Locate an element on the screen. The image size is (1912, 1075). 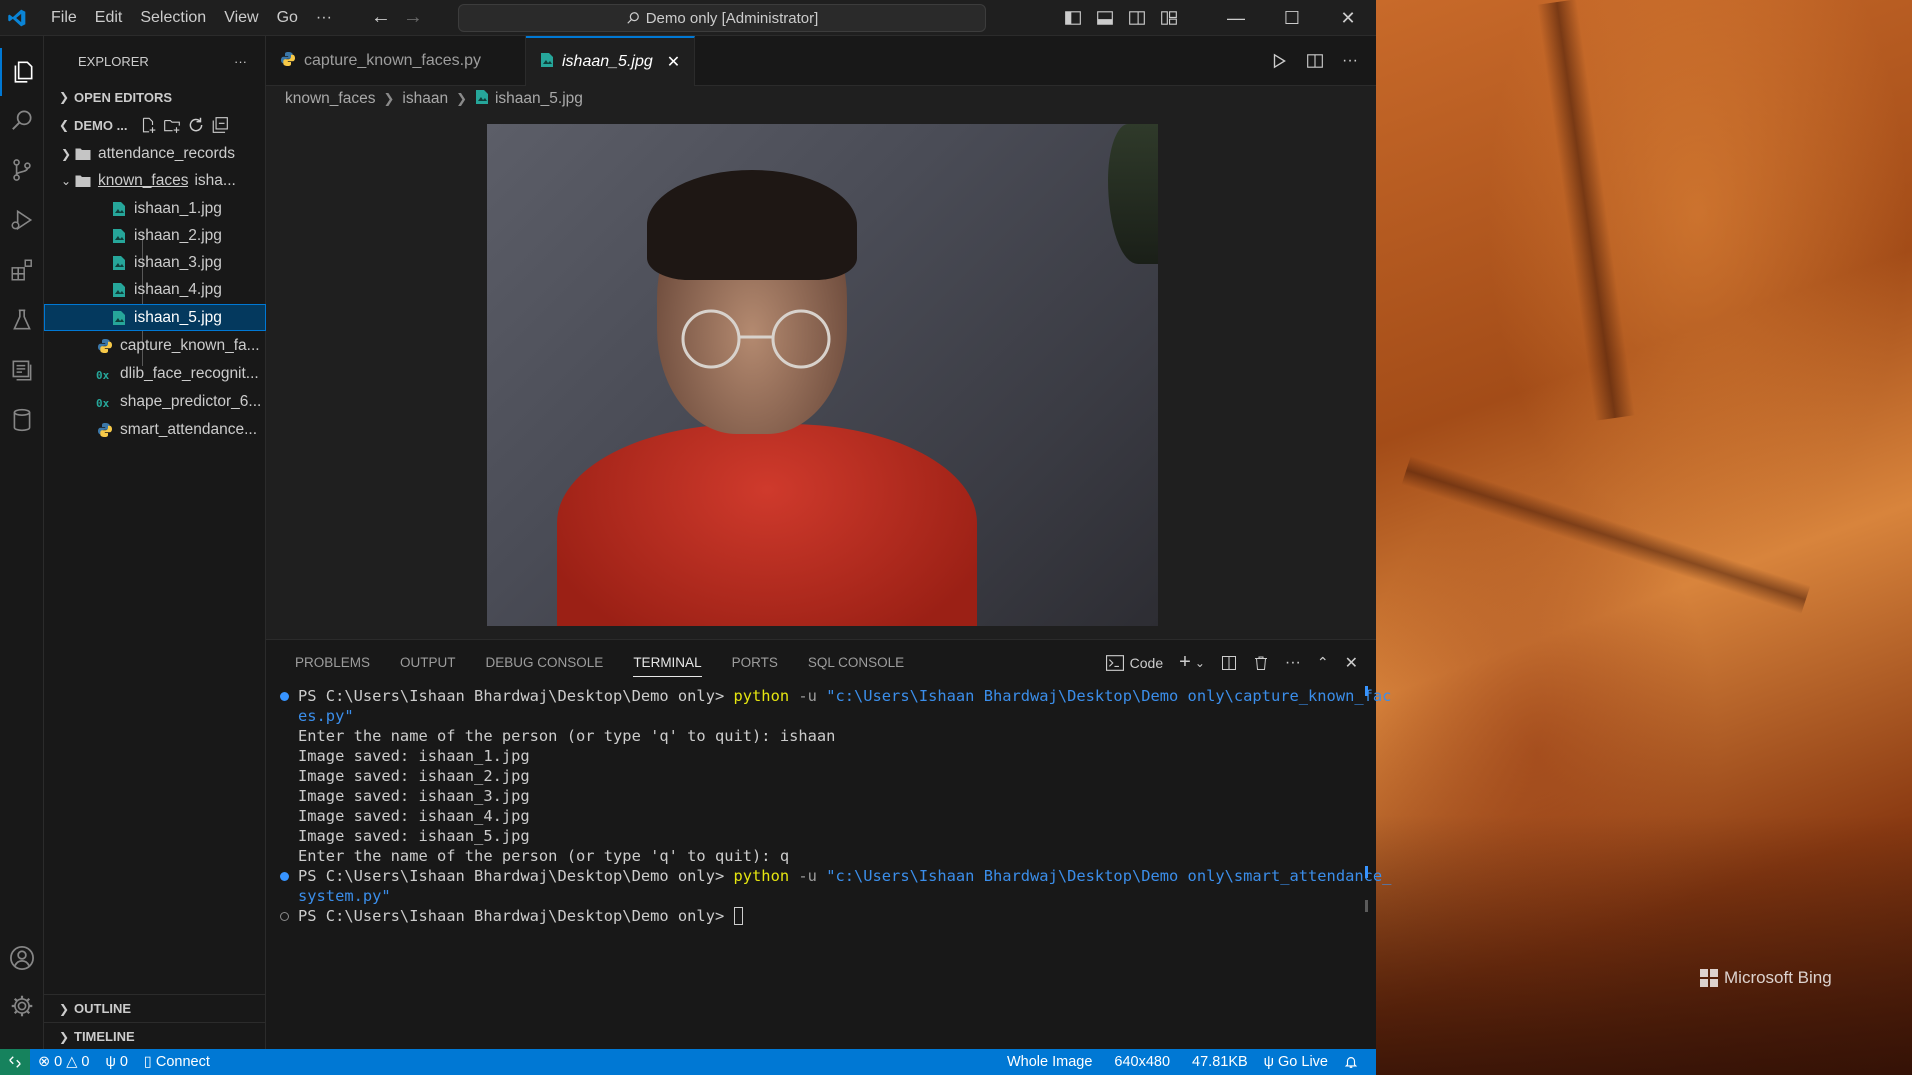
tree-label: ishaan_5.jpg is located at coordinates (178, 317).